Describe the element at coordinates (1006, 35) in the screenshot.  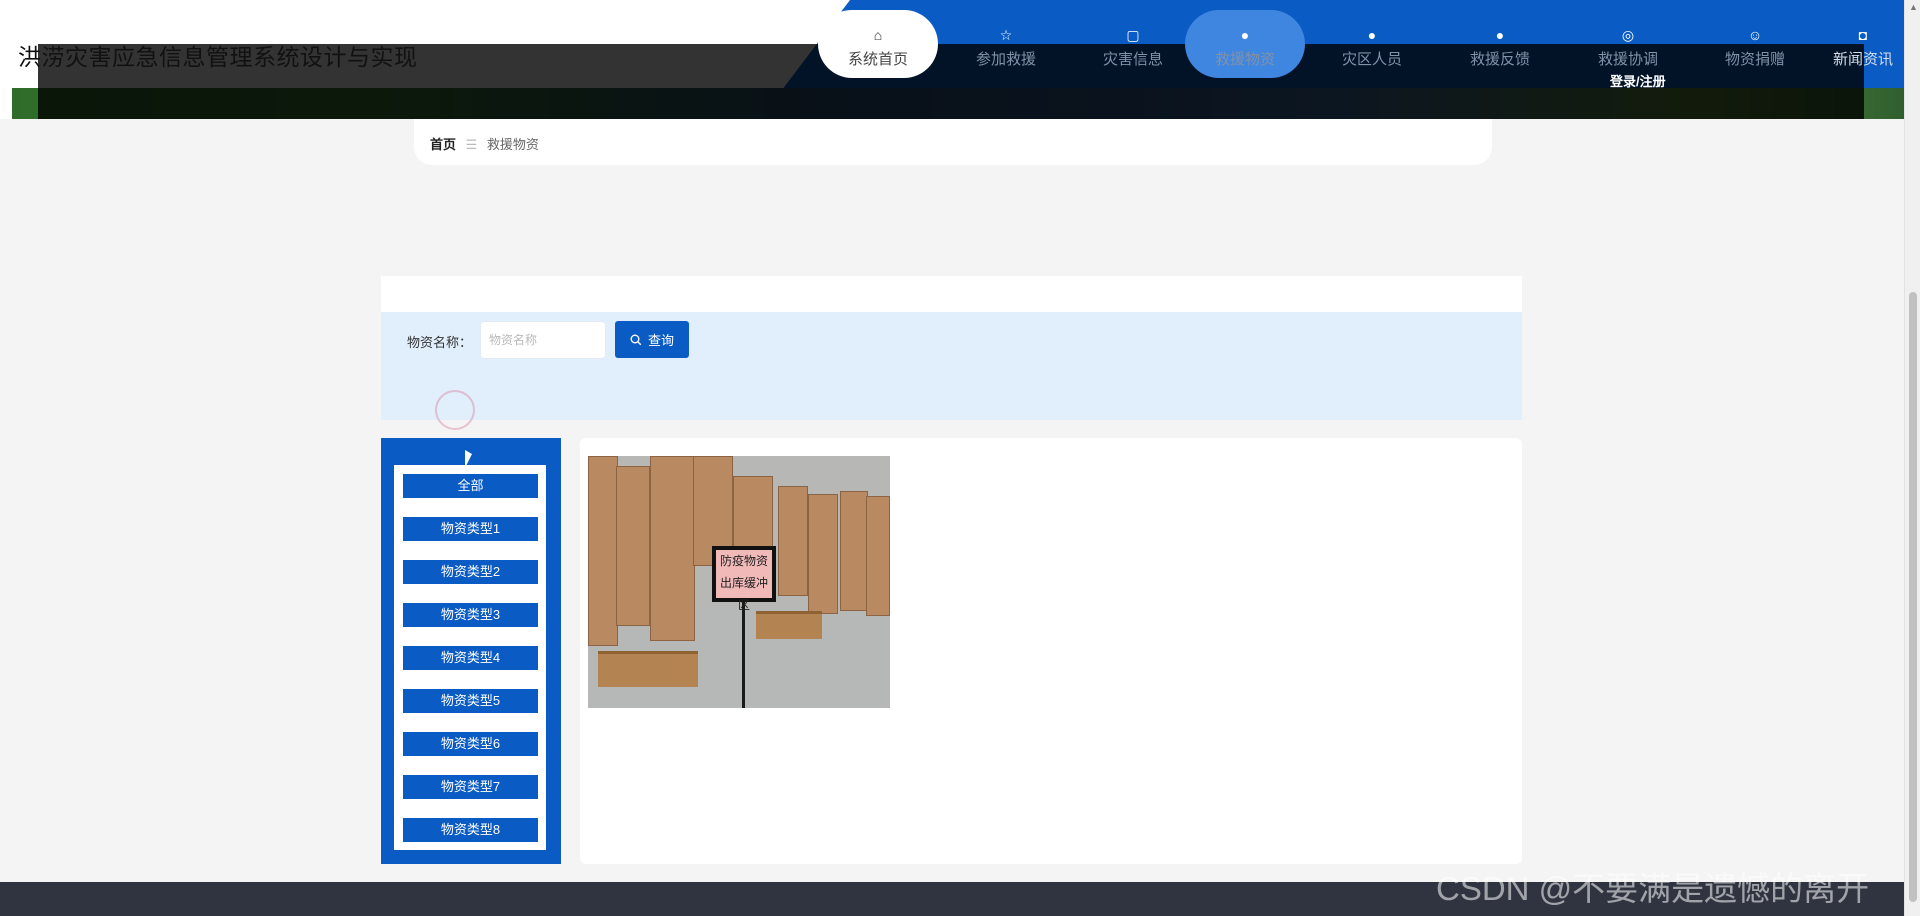
I see `star-icon: ☆` at that location.